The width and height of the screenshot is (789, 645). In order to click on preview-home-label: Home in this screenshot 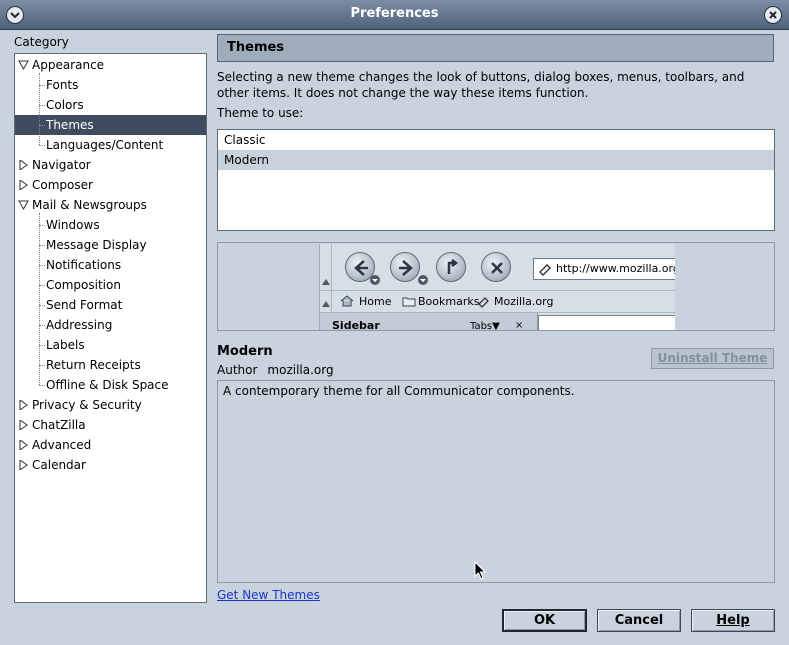, I will do `click(375, 301)`.